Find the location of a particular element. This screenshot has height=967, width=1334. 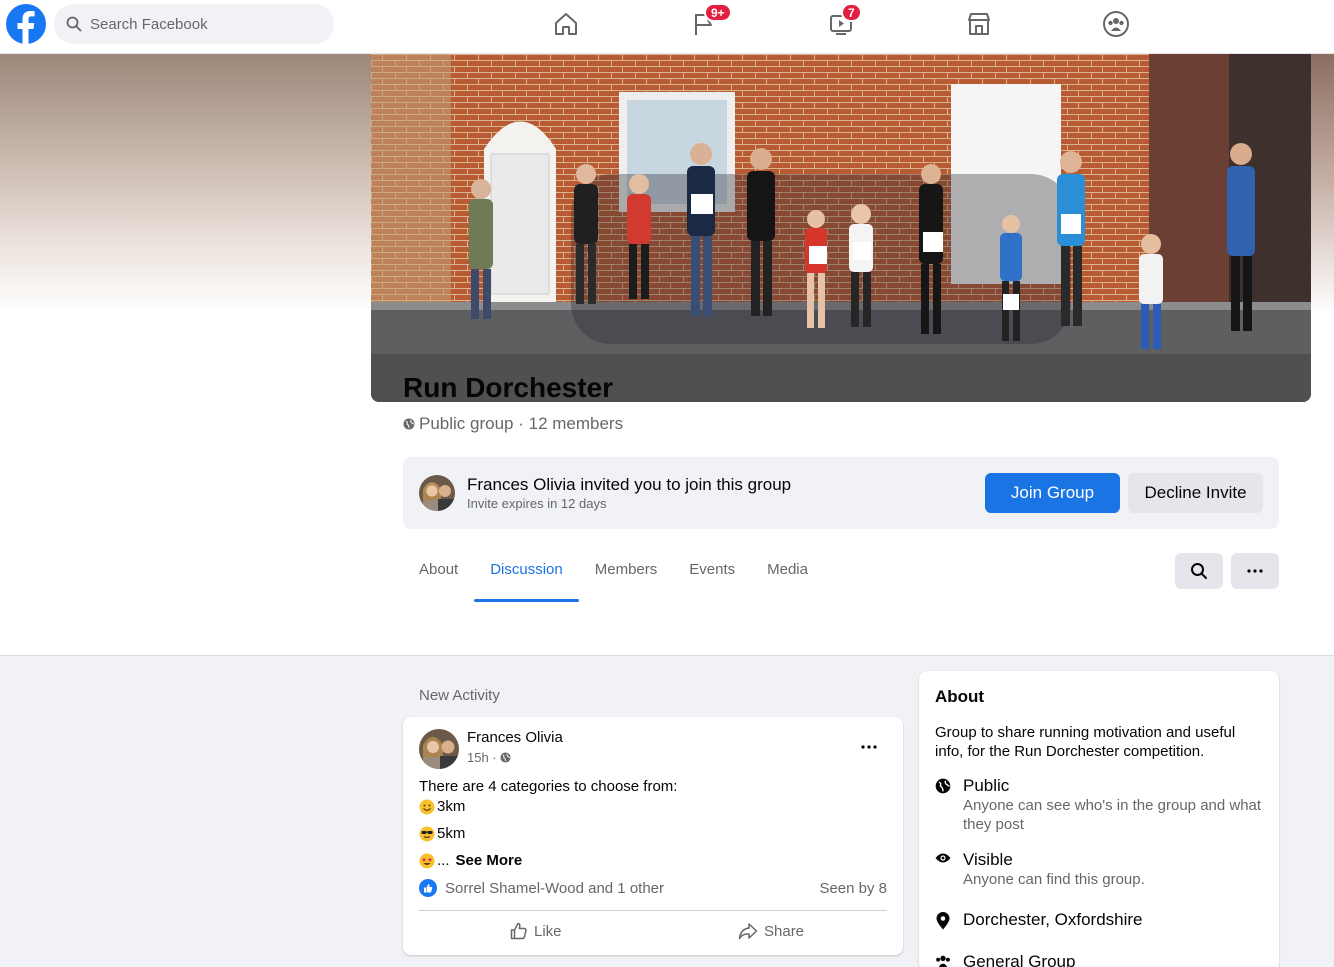

share-label: Share is located at coordinates (784, 931).